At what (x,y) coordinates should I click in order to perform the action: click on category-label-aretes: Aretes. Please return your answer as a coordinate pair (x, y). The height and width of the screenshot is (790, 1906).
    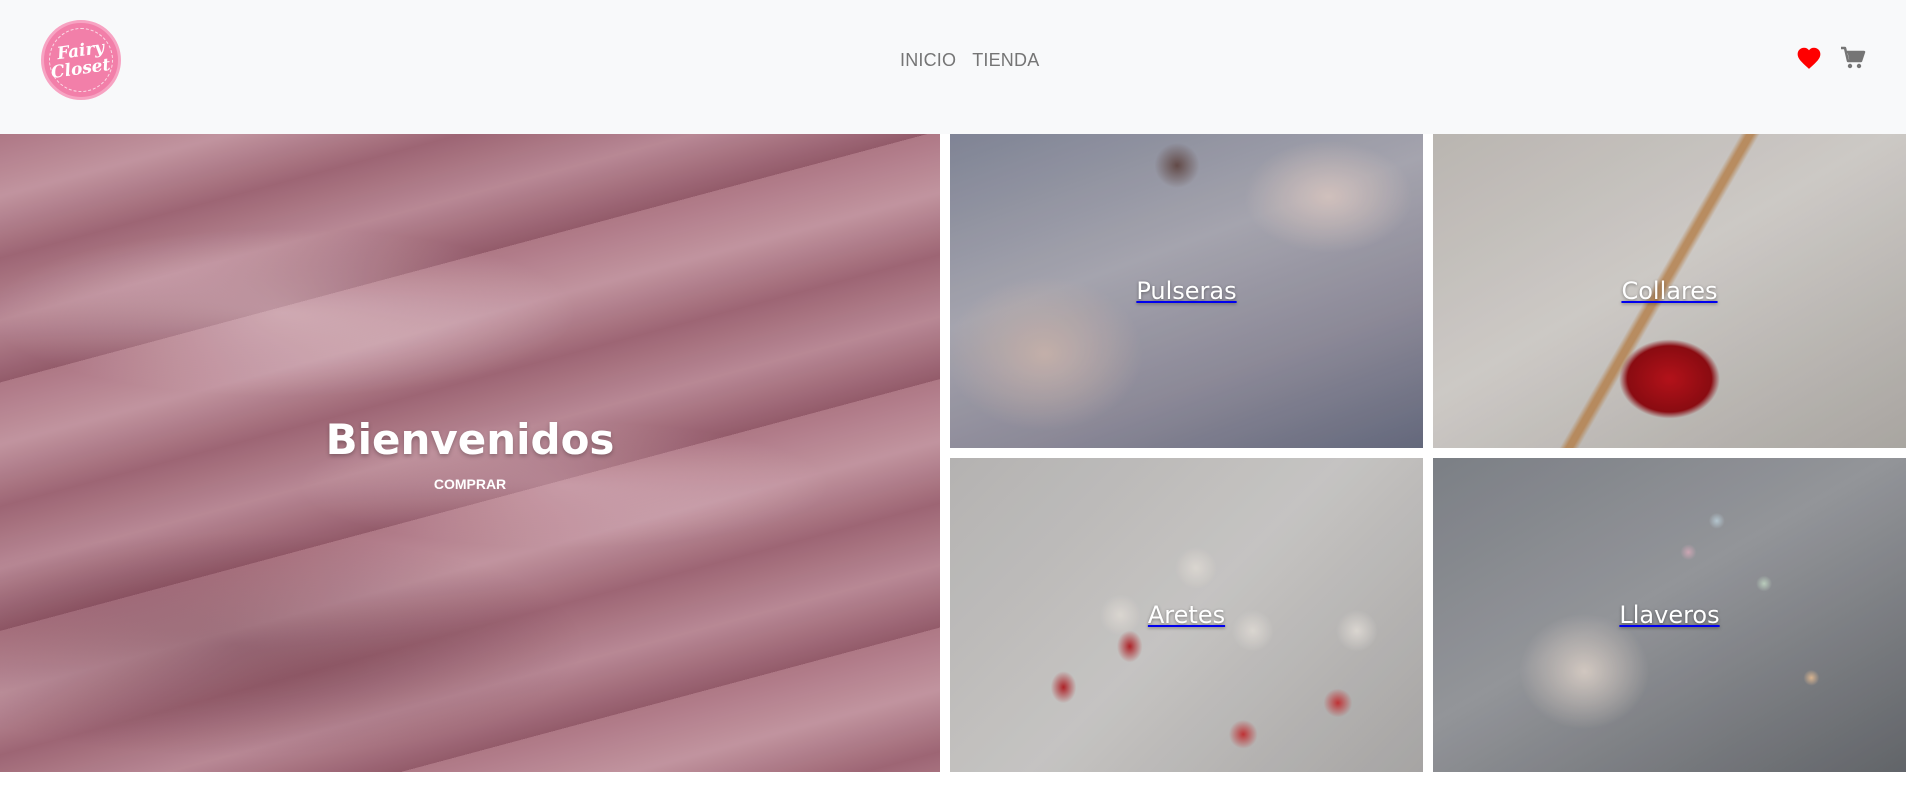
    Looking at the image, I should click on (1186, 615).